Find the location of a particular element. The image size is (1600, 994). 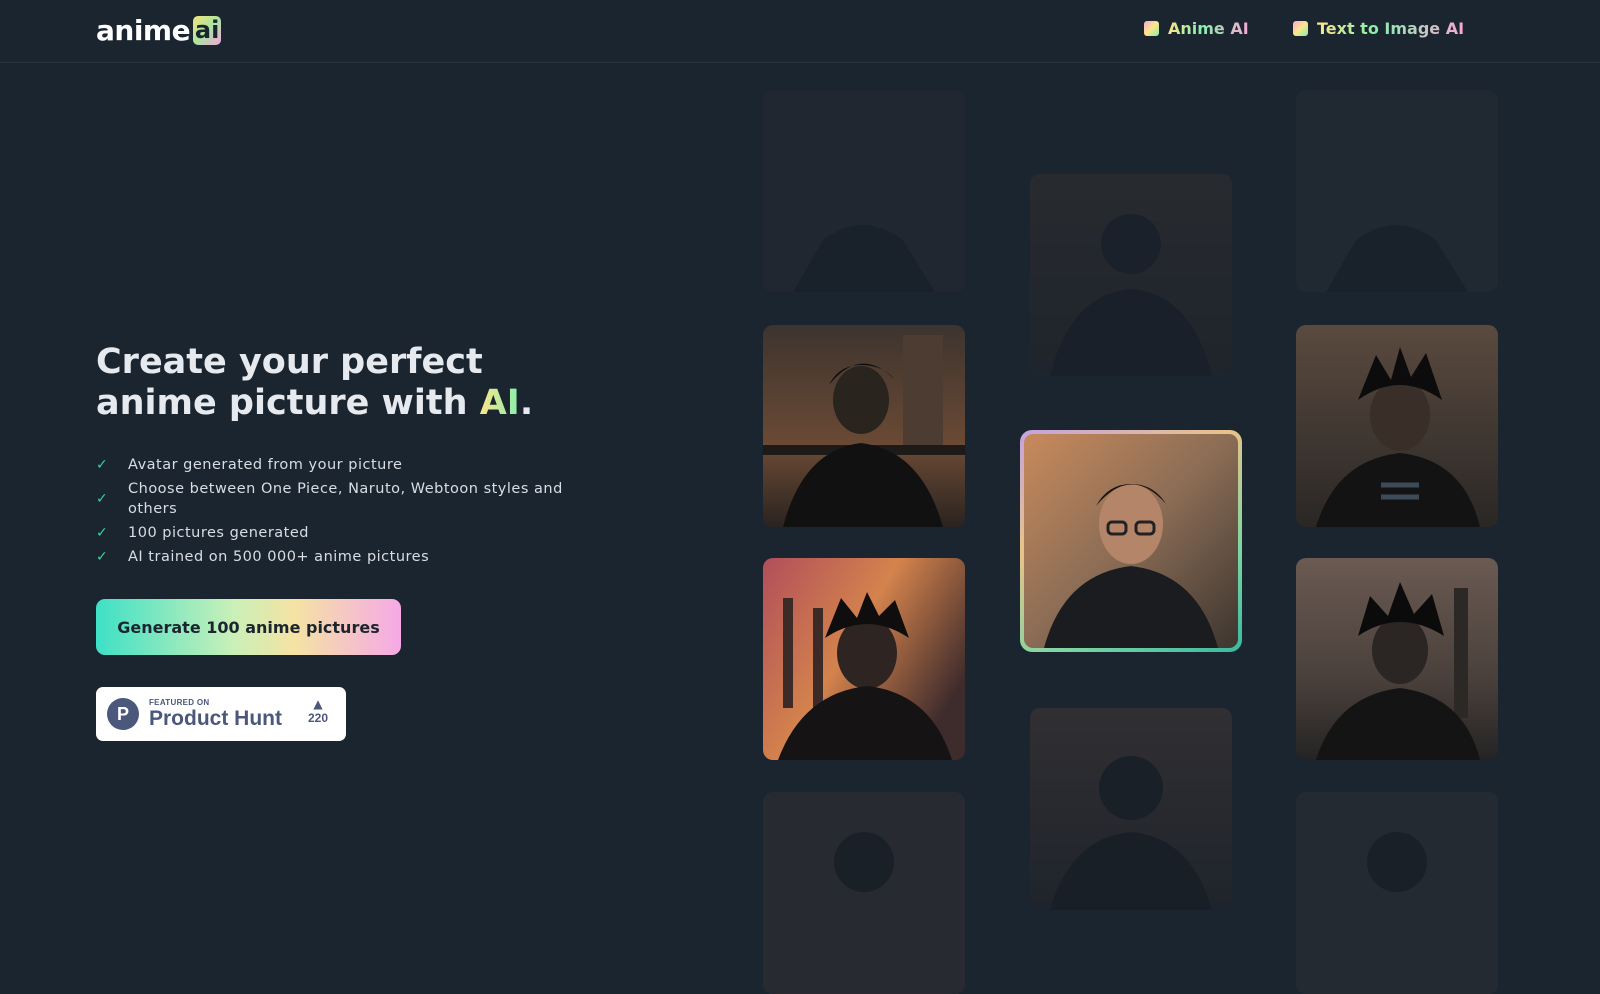

logo-ai-badge: ai is located at coordinates (207, 30).